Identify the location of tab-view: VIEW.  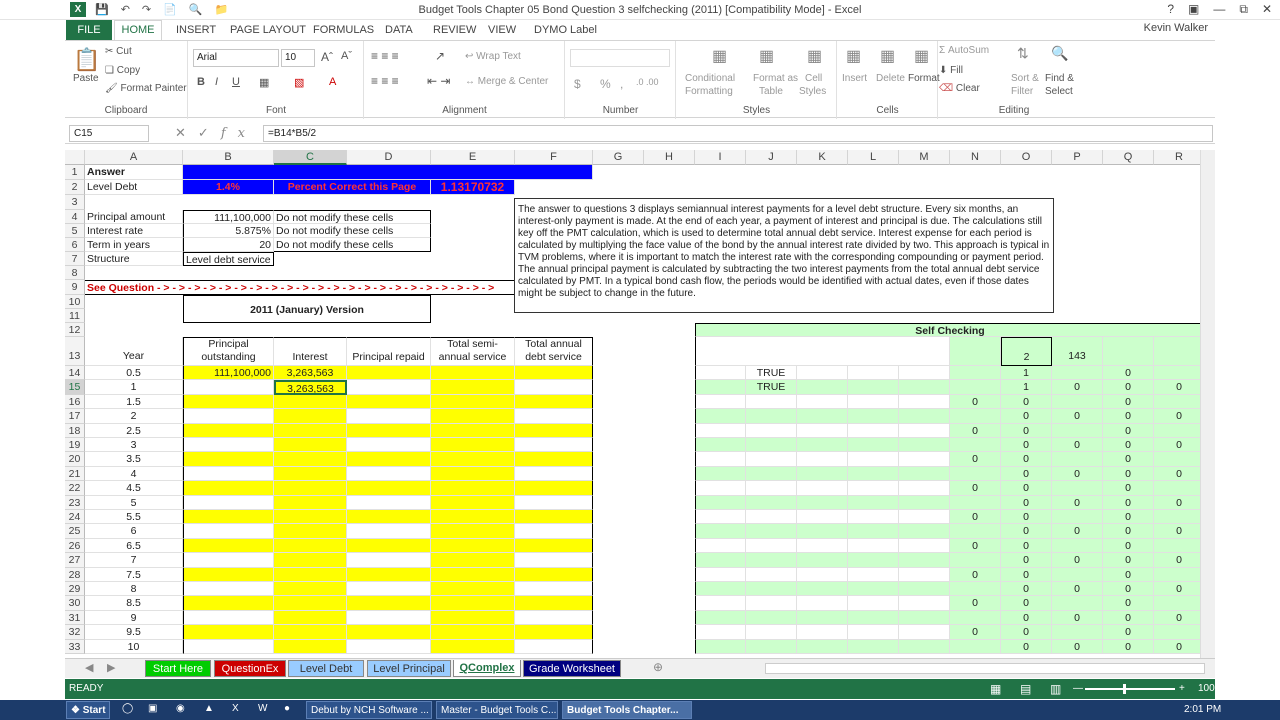
(502, 30).